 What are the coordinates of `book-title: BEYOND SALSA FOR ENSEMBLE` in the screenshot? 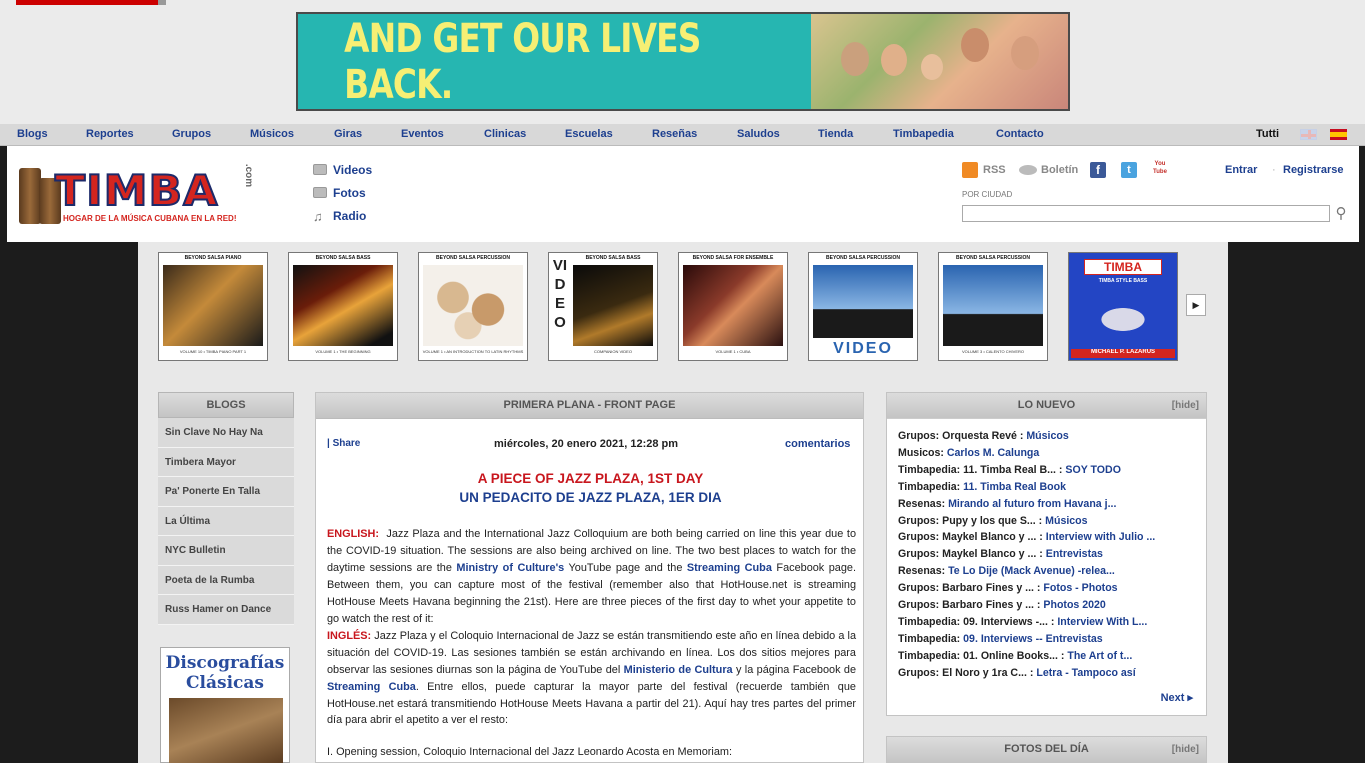 It's located at (733, 258).